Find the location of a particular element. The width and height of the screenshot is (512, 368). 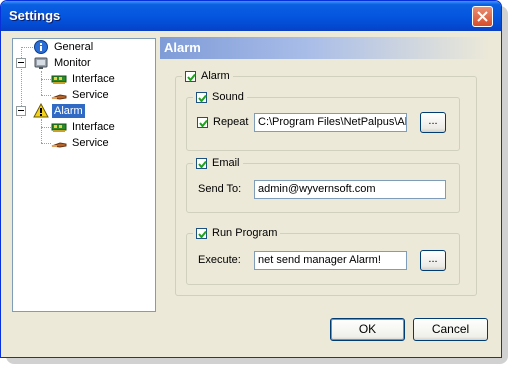

tree-item-monitor-service: Service is located at coordinates (81, 95).